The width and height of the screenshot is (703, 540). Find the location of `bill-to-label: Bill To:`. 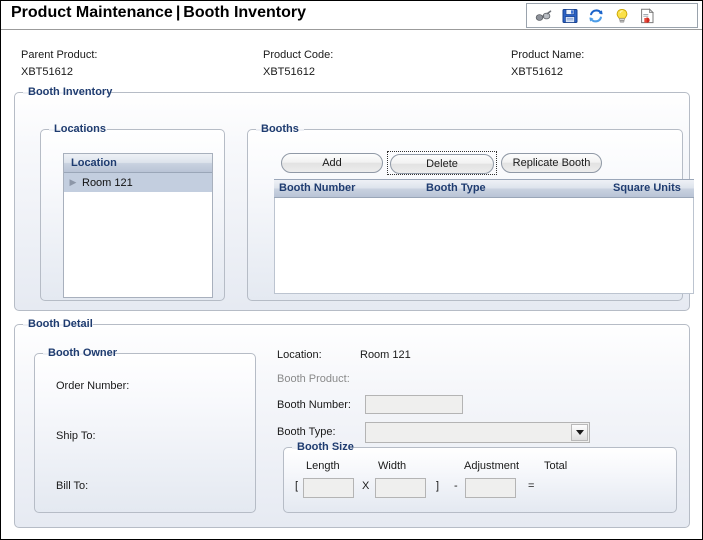

bill-to-label: Bill To: is located at coordinates (72, 486).